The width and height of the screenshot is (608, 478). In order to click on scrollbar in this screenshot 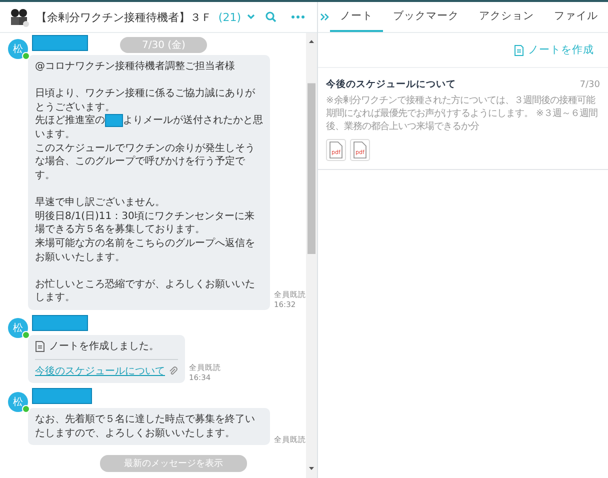, I will do `click(311, 255)`.